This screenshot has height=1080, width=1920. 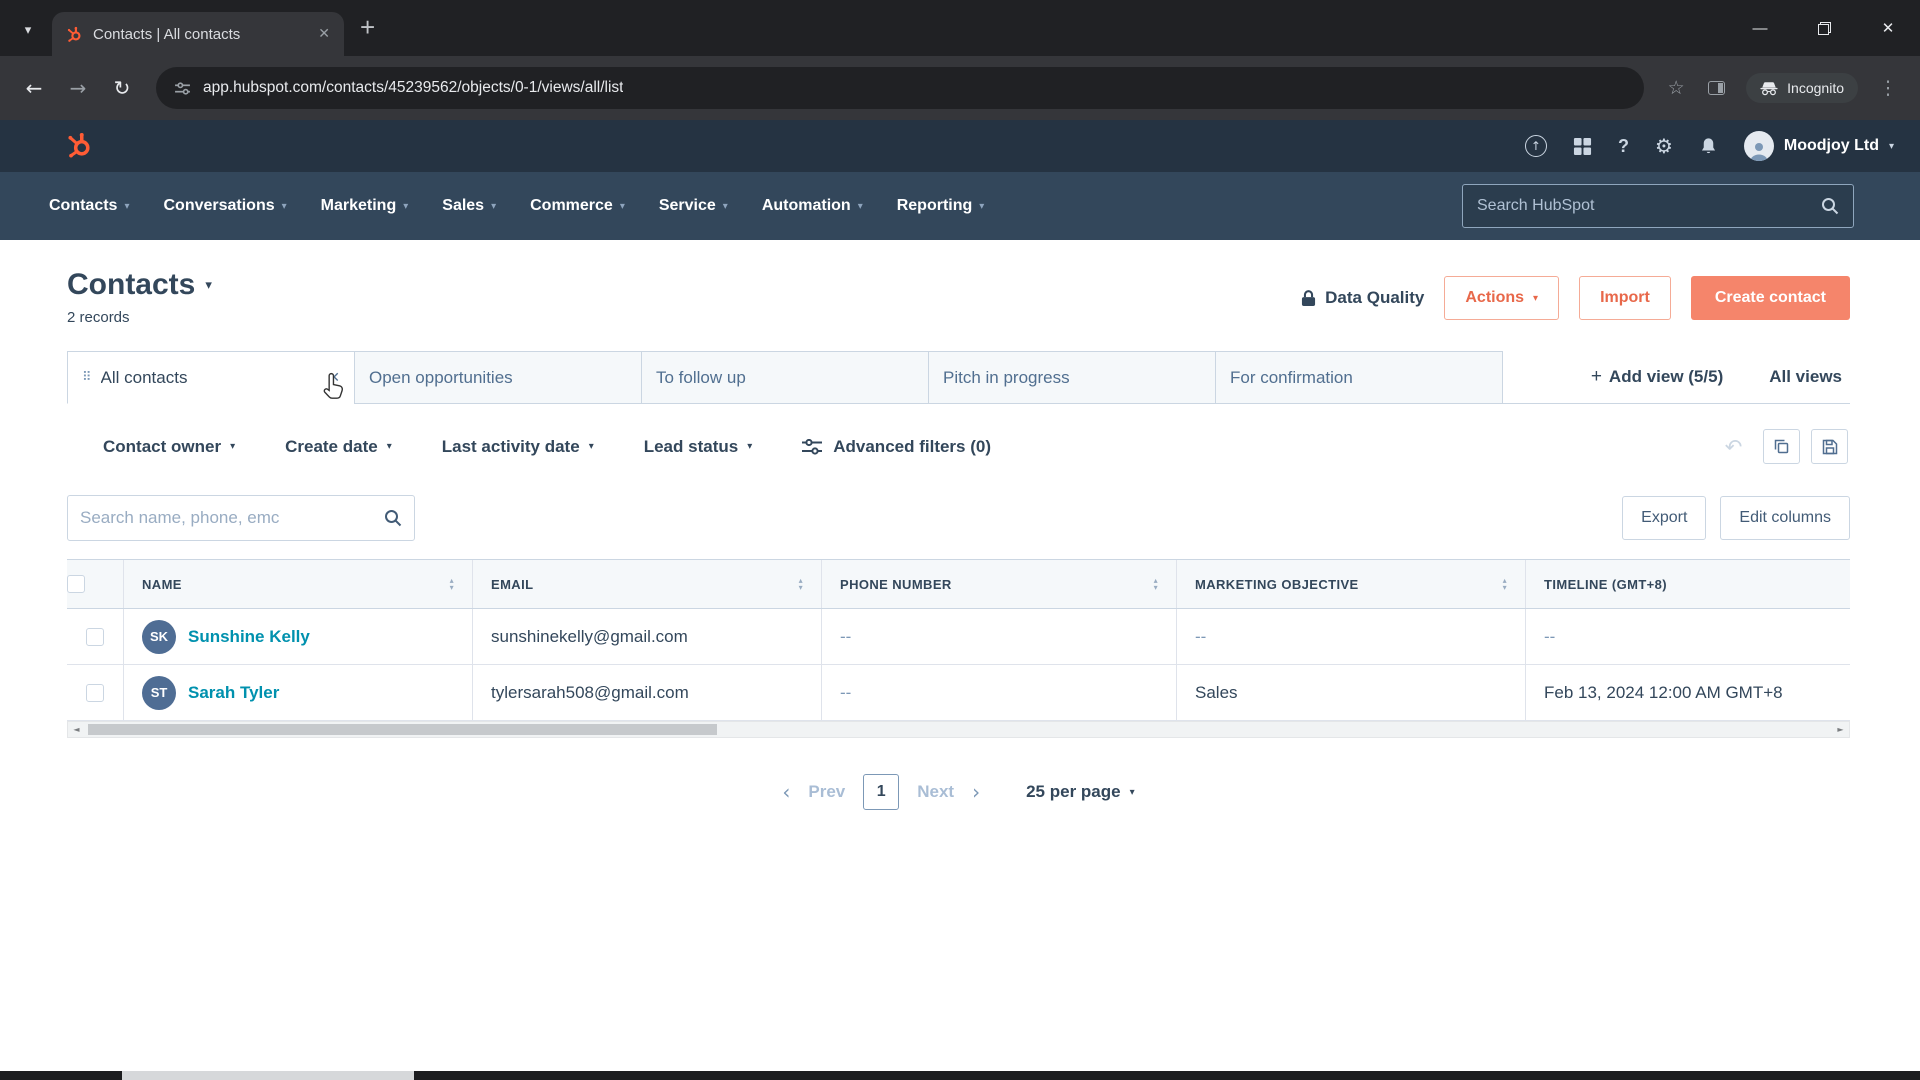 What do you see at coordinates (812, 446) in the screenshot?
I see `filter-sliders-icon` at bounding box center [812, 446].